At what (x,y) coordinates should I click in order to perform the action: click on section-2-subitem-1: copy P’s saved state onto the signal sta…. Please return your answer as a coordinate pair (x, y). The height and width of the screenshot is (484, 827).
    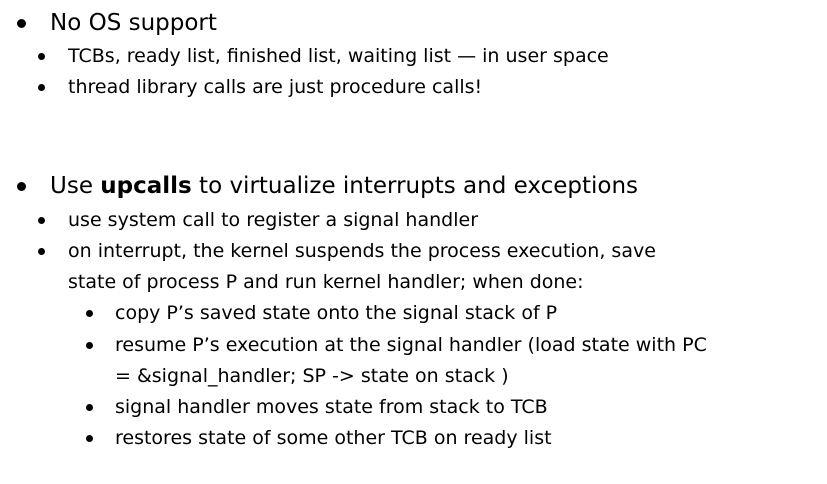
    Looking at the image, I should click on (336, 313).